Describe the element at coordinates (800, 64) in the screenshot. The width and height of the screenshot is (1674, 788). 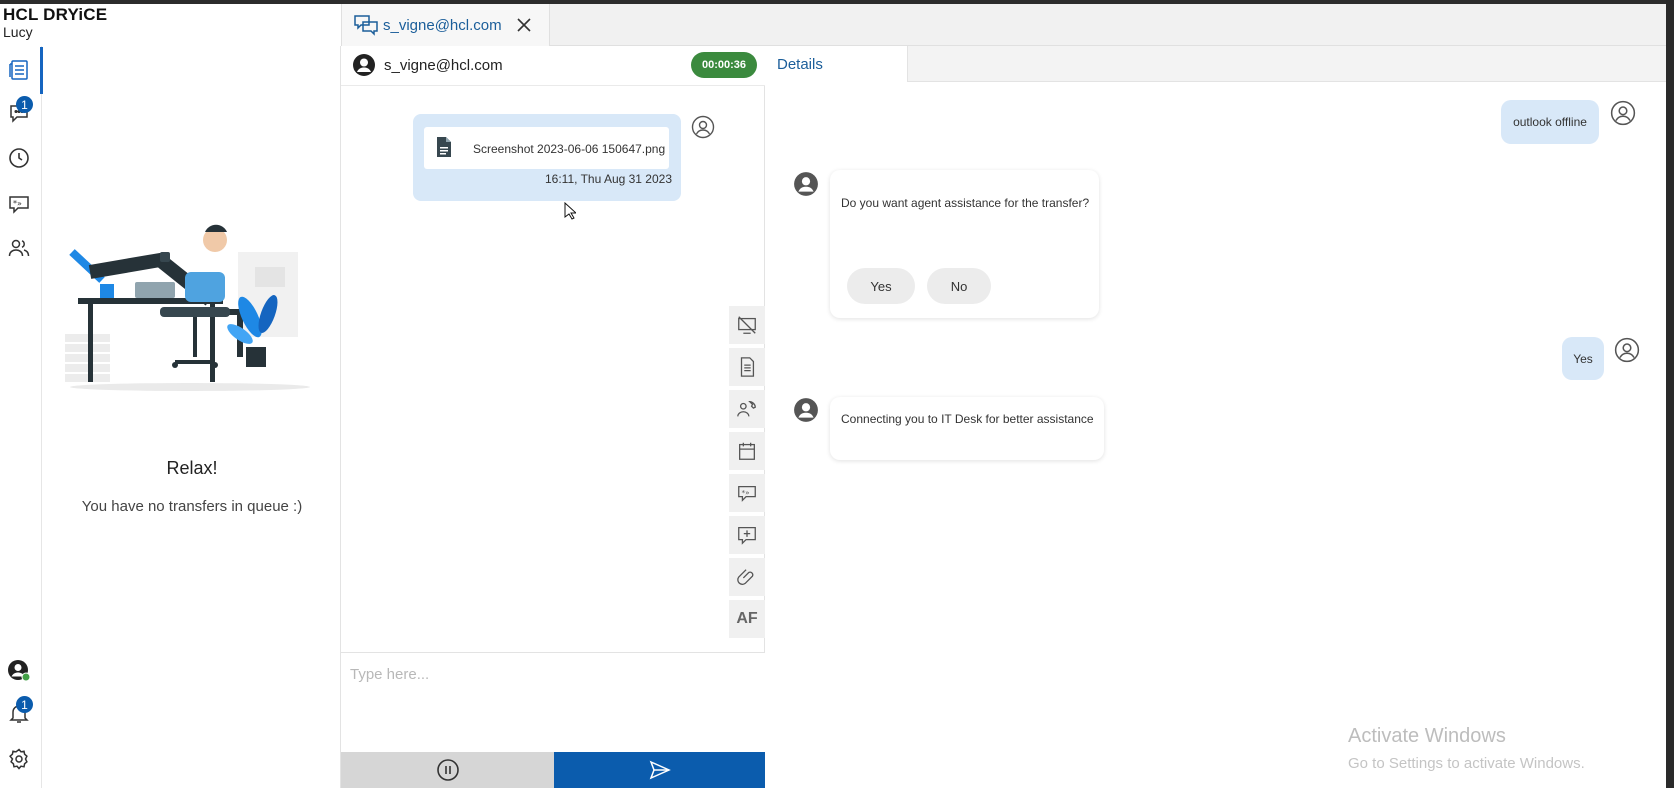
I see `details-tab-label: Details` at that location.